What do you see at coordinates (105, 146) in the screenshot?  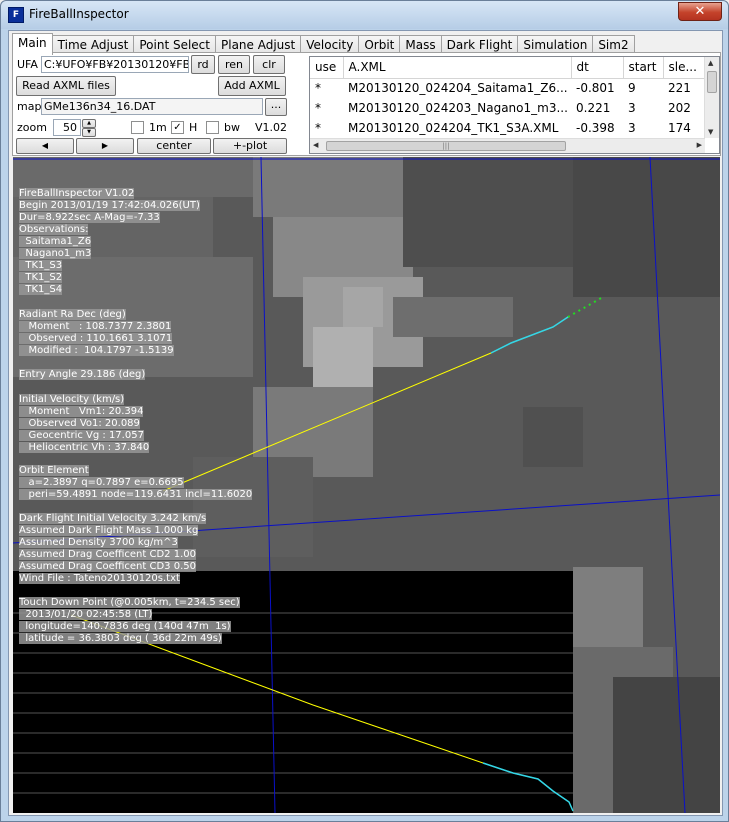 I see `pan-right-button: ▶` at bounding box center [105, 146].